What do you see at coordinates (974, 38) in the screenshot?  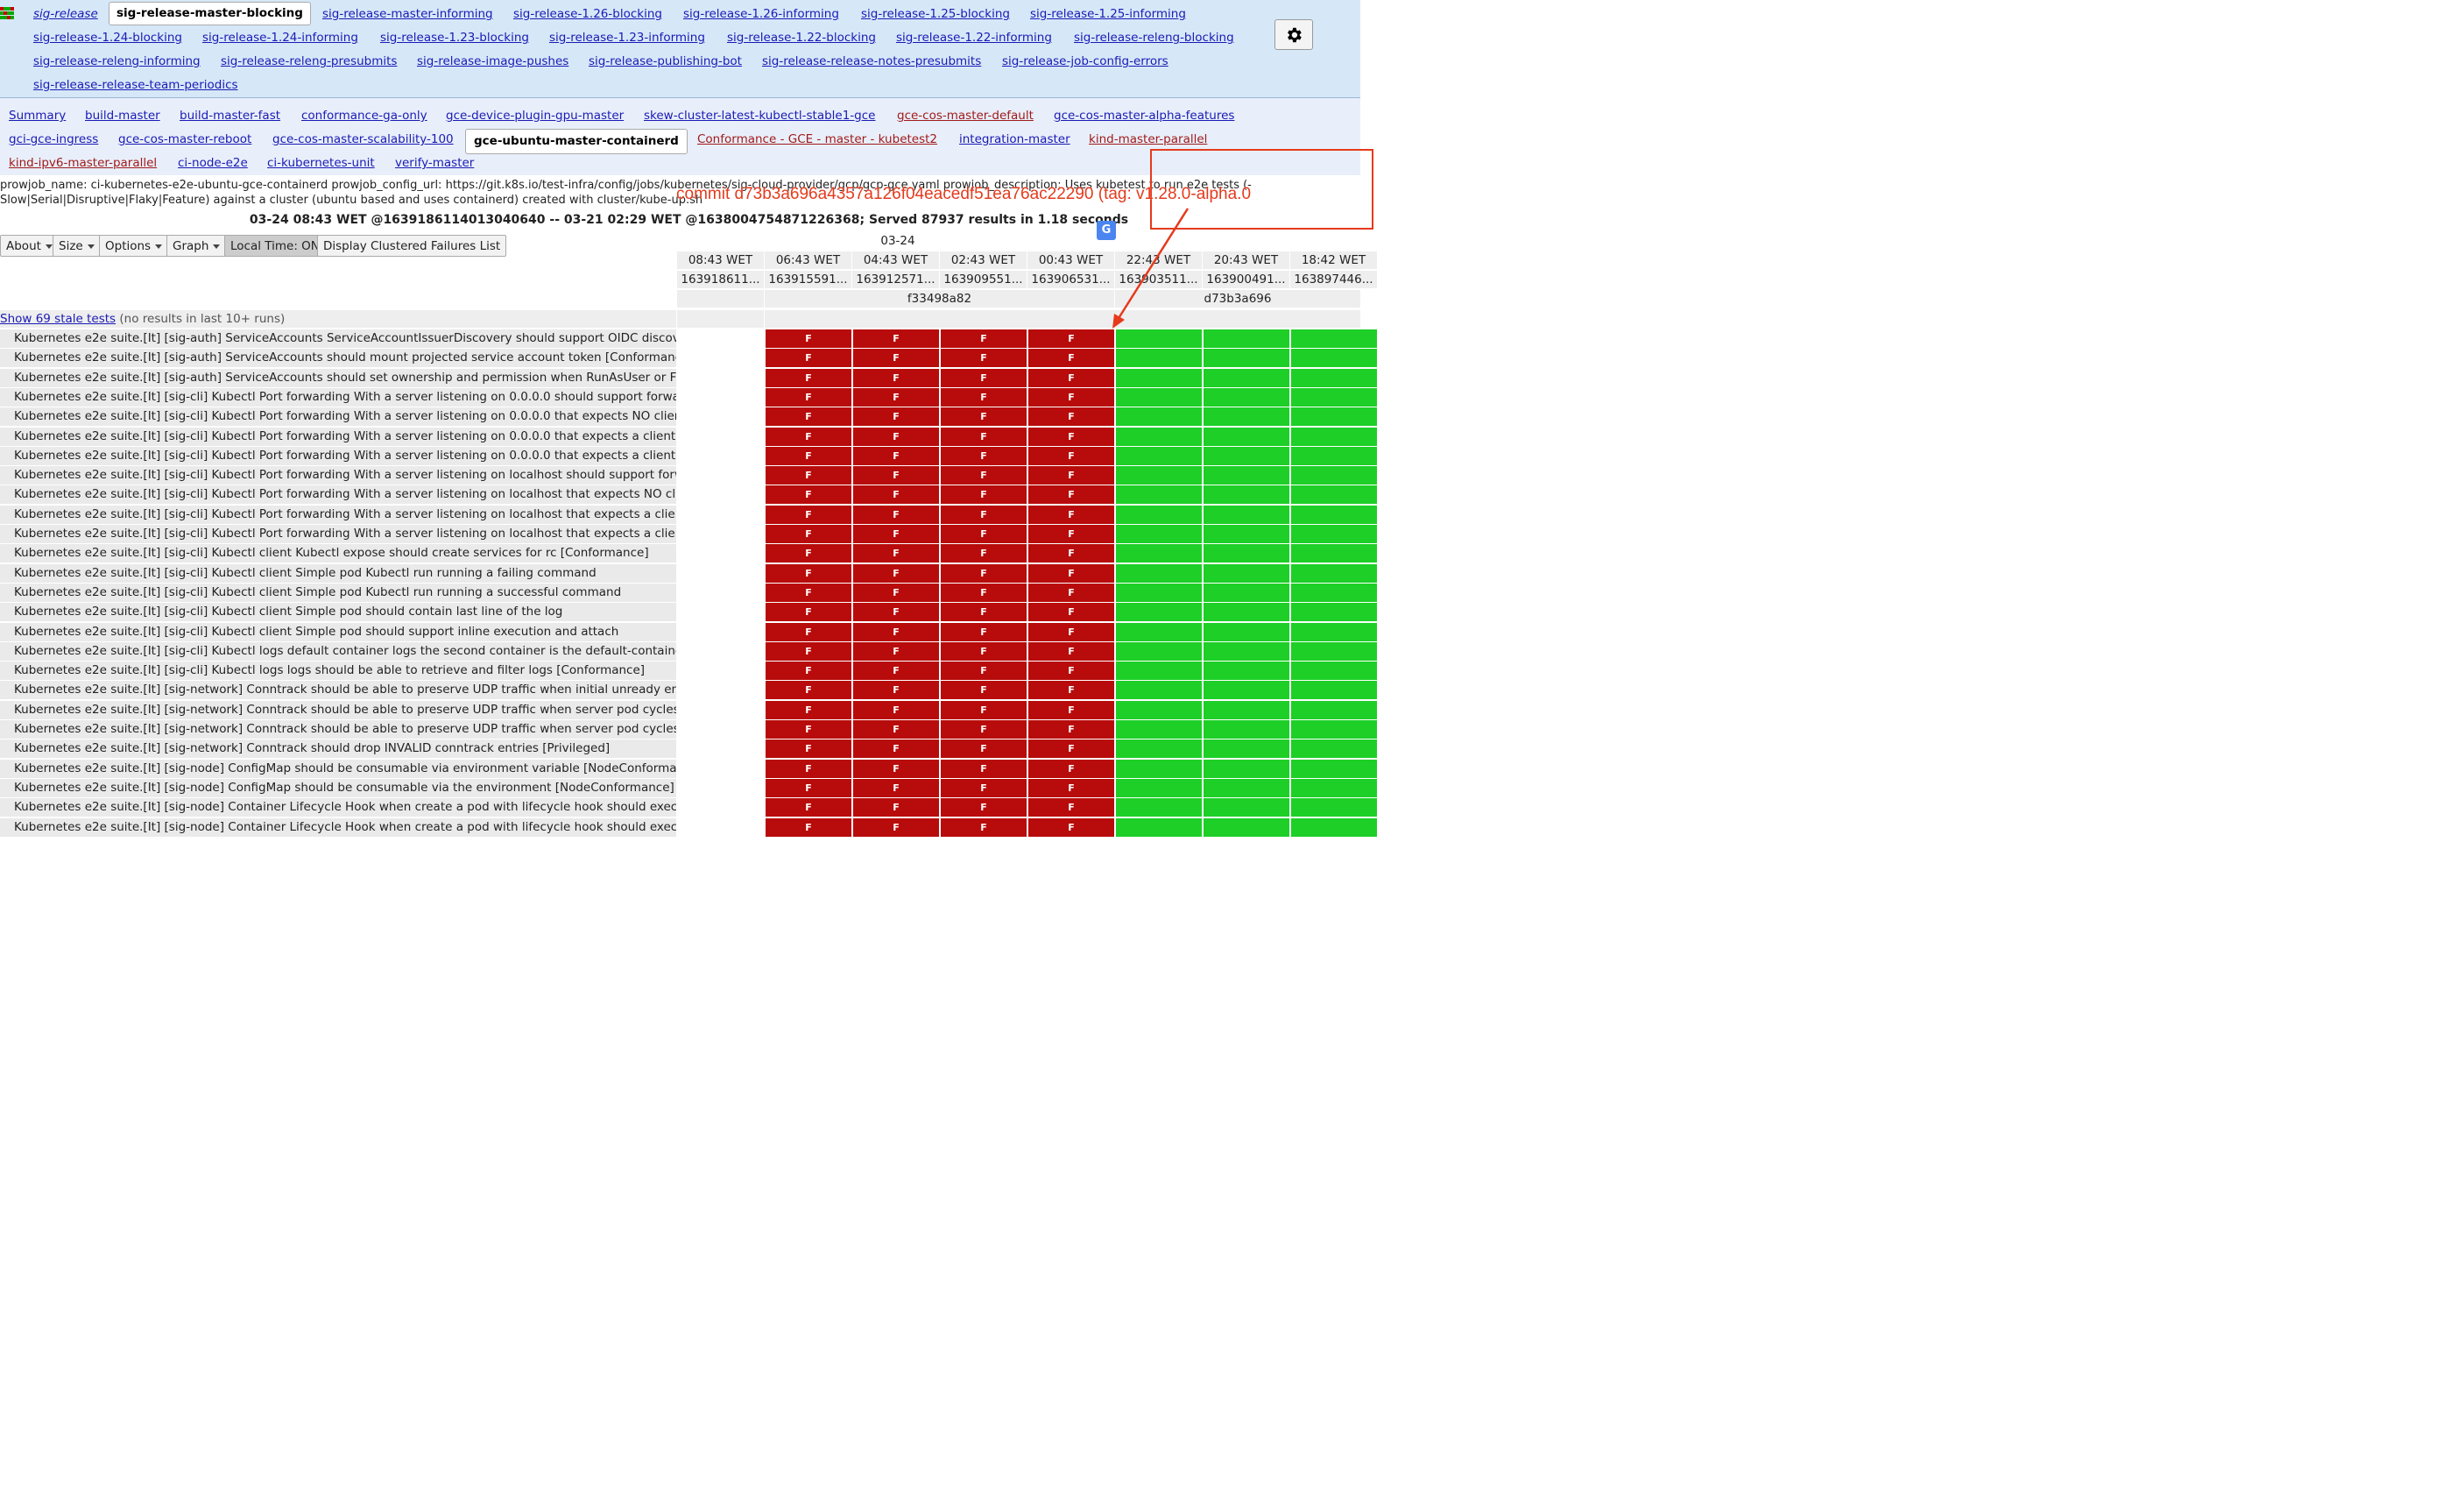 I see `dashboard-group-link: sig-release-1.22-informing` at bounding box center [974, 38].